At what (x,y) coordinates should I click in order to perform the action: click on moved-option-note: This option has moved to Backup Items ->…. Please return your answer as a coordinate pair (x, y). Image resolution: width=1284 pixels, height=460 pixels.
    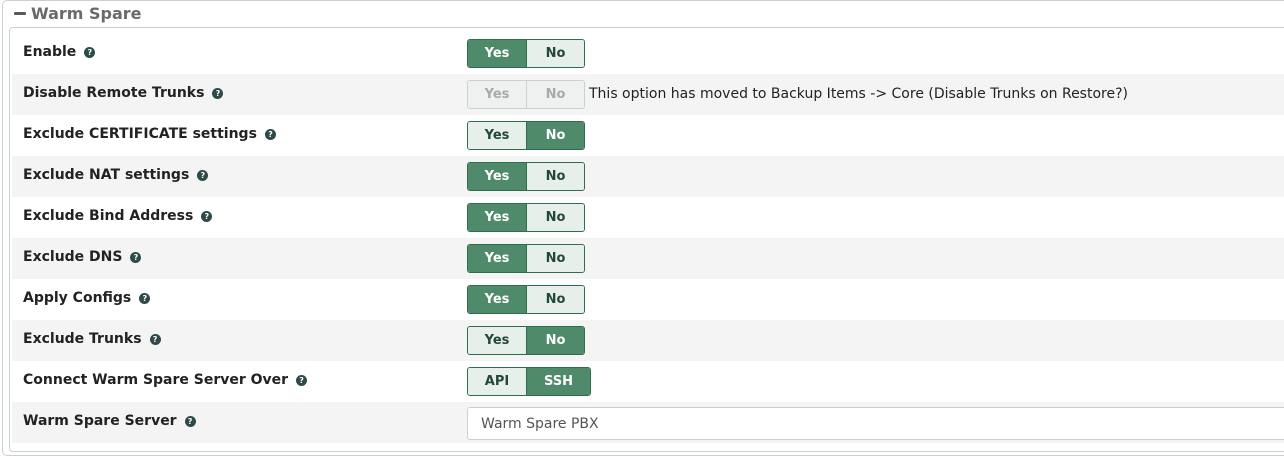
    Looking at the image, I should click on (858, 94).